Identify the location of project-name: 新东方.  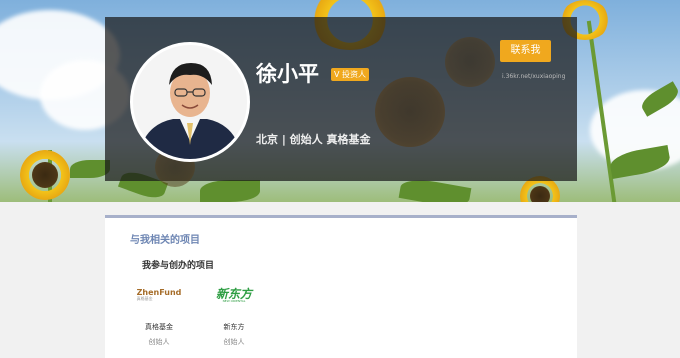
(234, 327).